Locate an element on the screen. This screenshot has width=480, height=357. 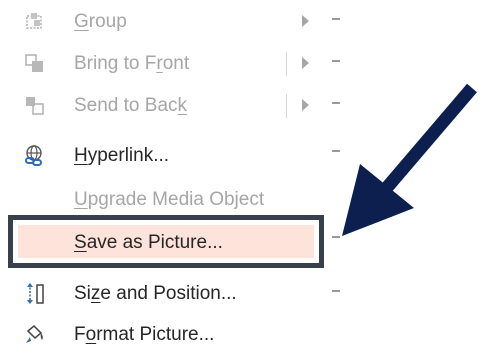
menu-item-send-to-back: Send to Back is located at coordinates (164, 106).